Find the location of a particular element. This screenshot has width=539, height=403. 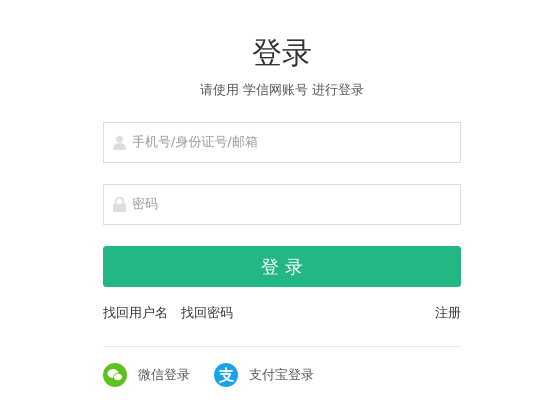

chat-icon is located at coordinates (115, 375).